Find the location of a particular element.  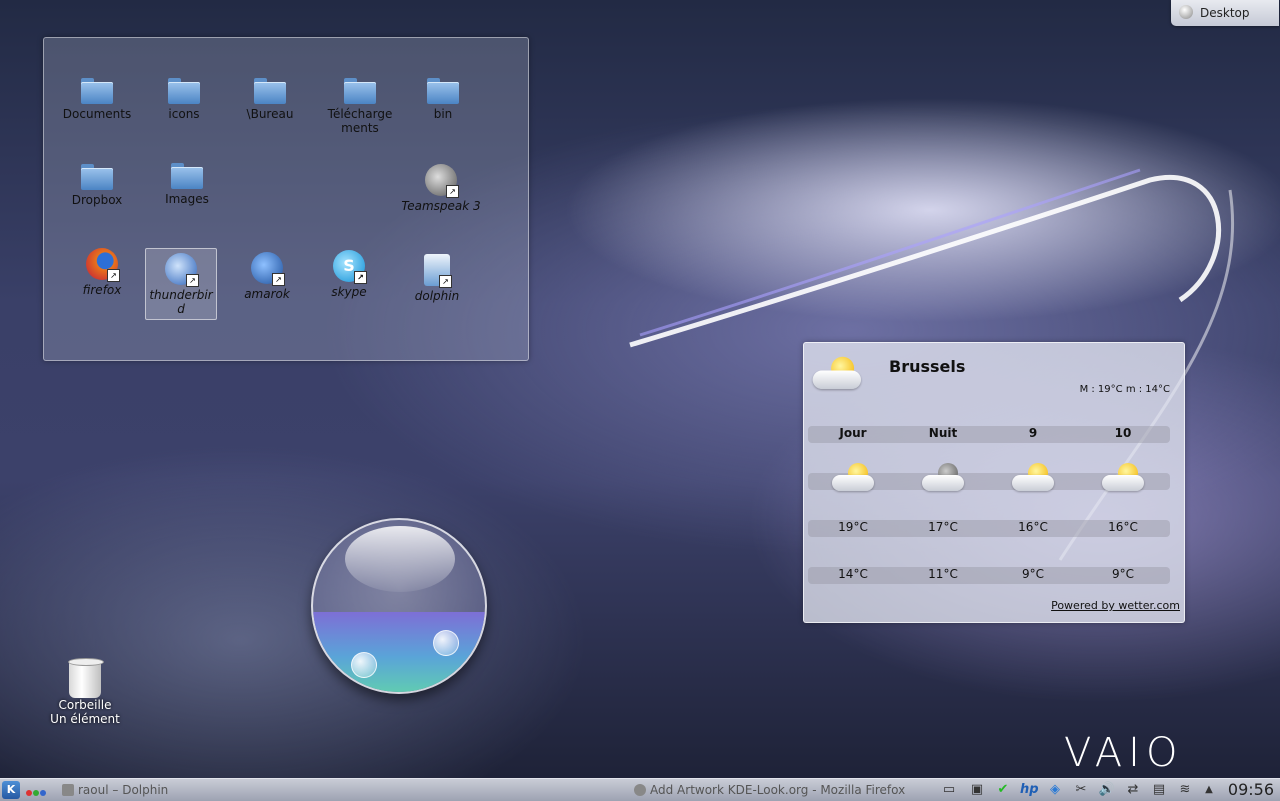

teamspeak-icon: ↗ is located at coordinates (442, 181).